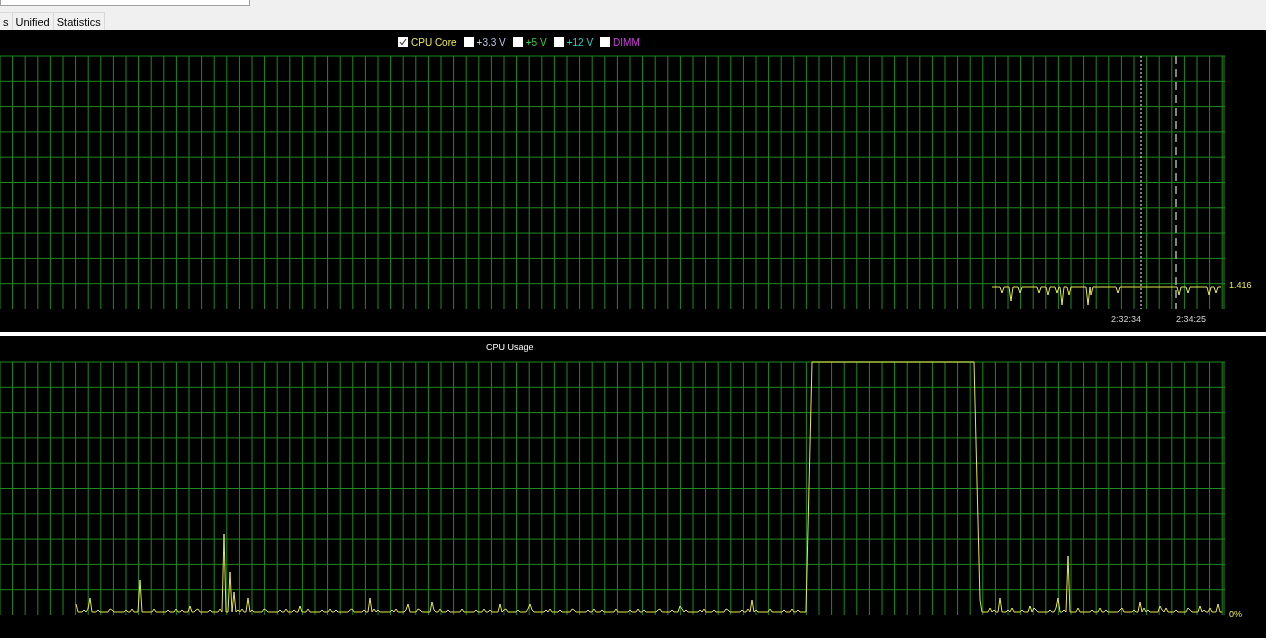 The image size is (1280, 640). Describe the element at coordinates (626, 42) in the screenshot. I see `legend-label: DIMM` at that location.